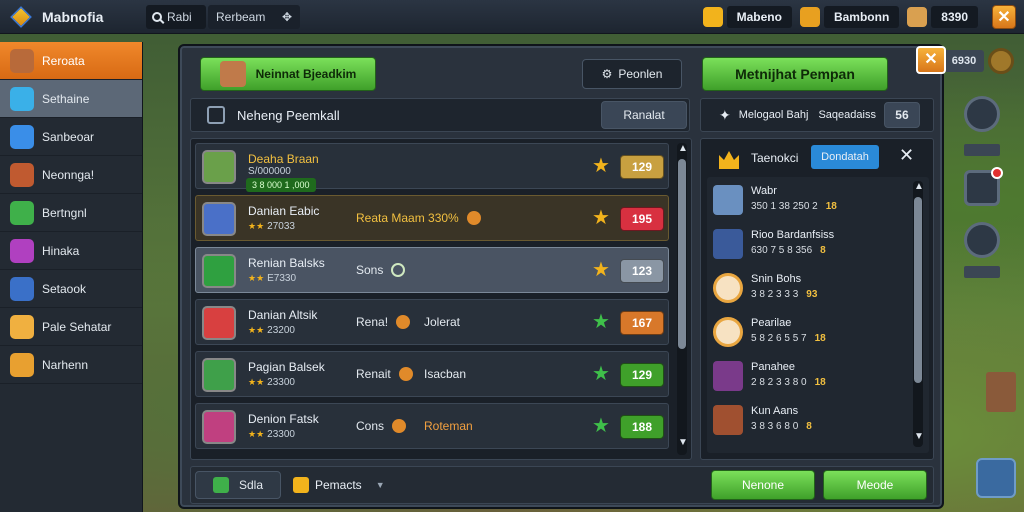 Image resolution: width=1024 pixels, height=512 pixels. Describe the element at coordinates (380, 485) in the screenshot. I see `dropdown-icon: ▼` at that location.